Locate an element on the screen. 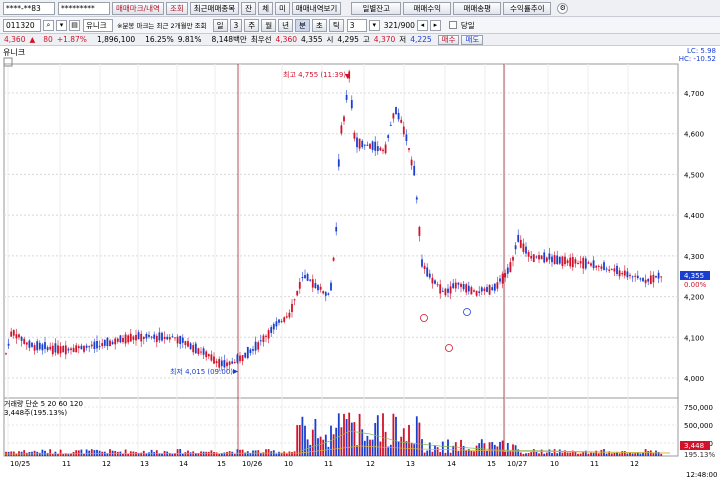 The width and height of the screenshot is (720, 482). today-checkbox is located at coordinates (452, 25).